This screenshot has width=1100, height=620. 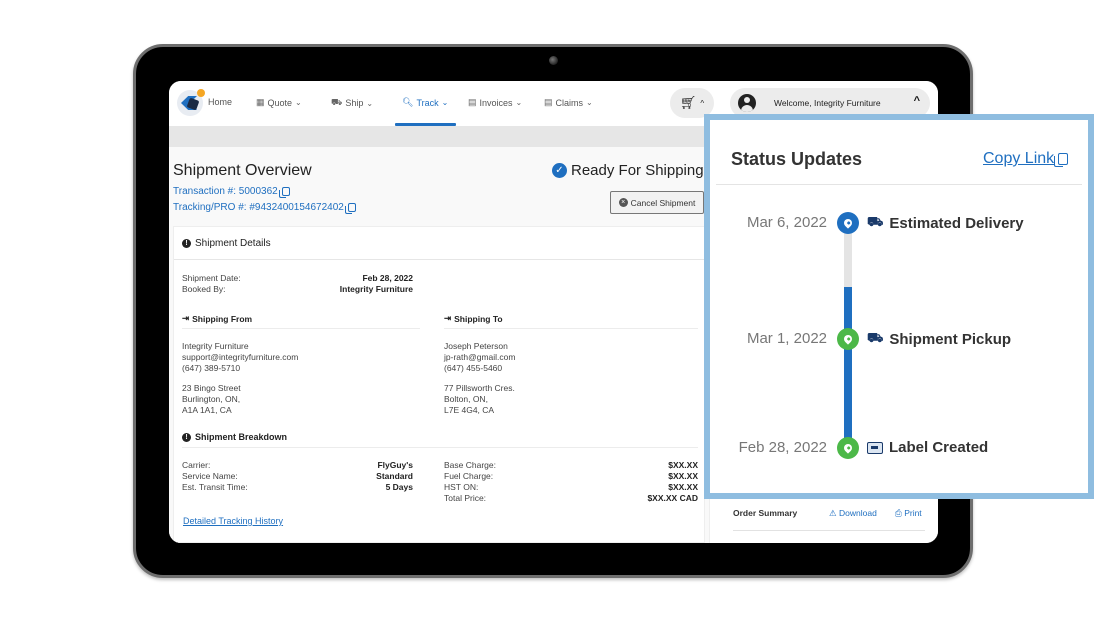 I want to click on shipment-details-title: ! Shipment Details, so click(x=226, y=243).